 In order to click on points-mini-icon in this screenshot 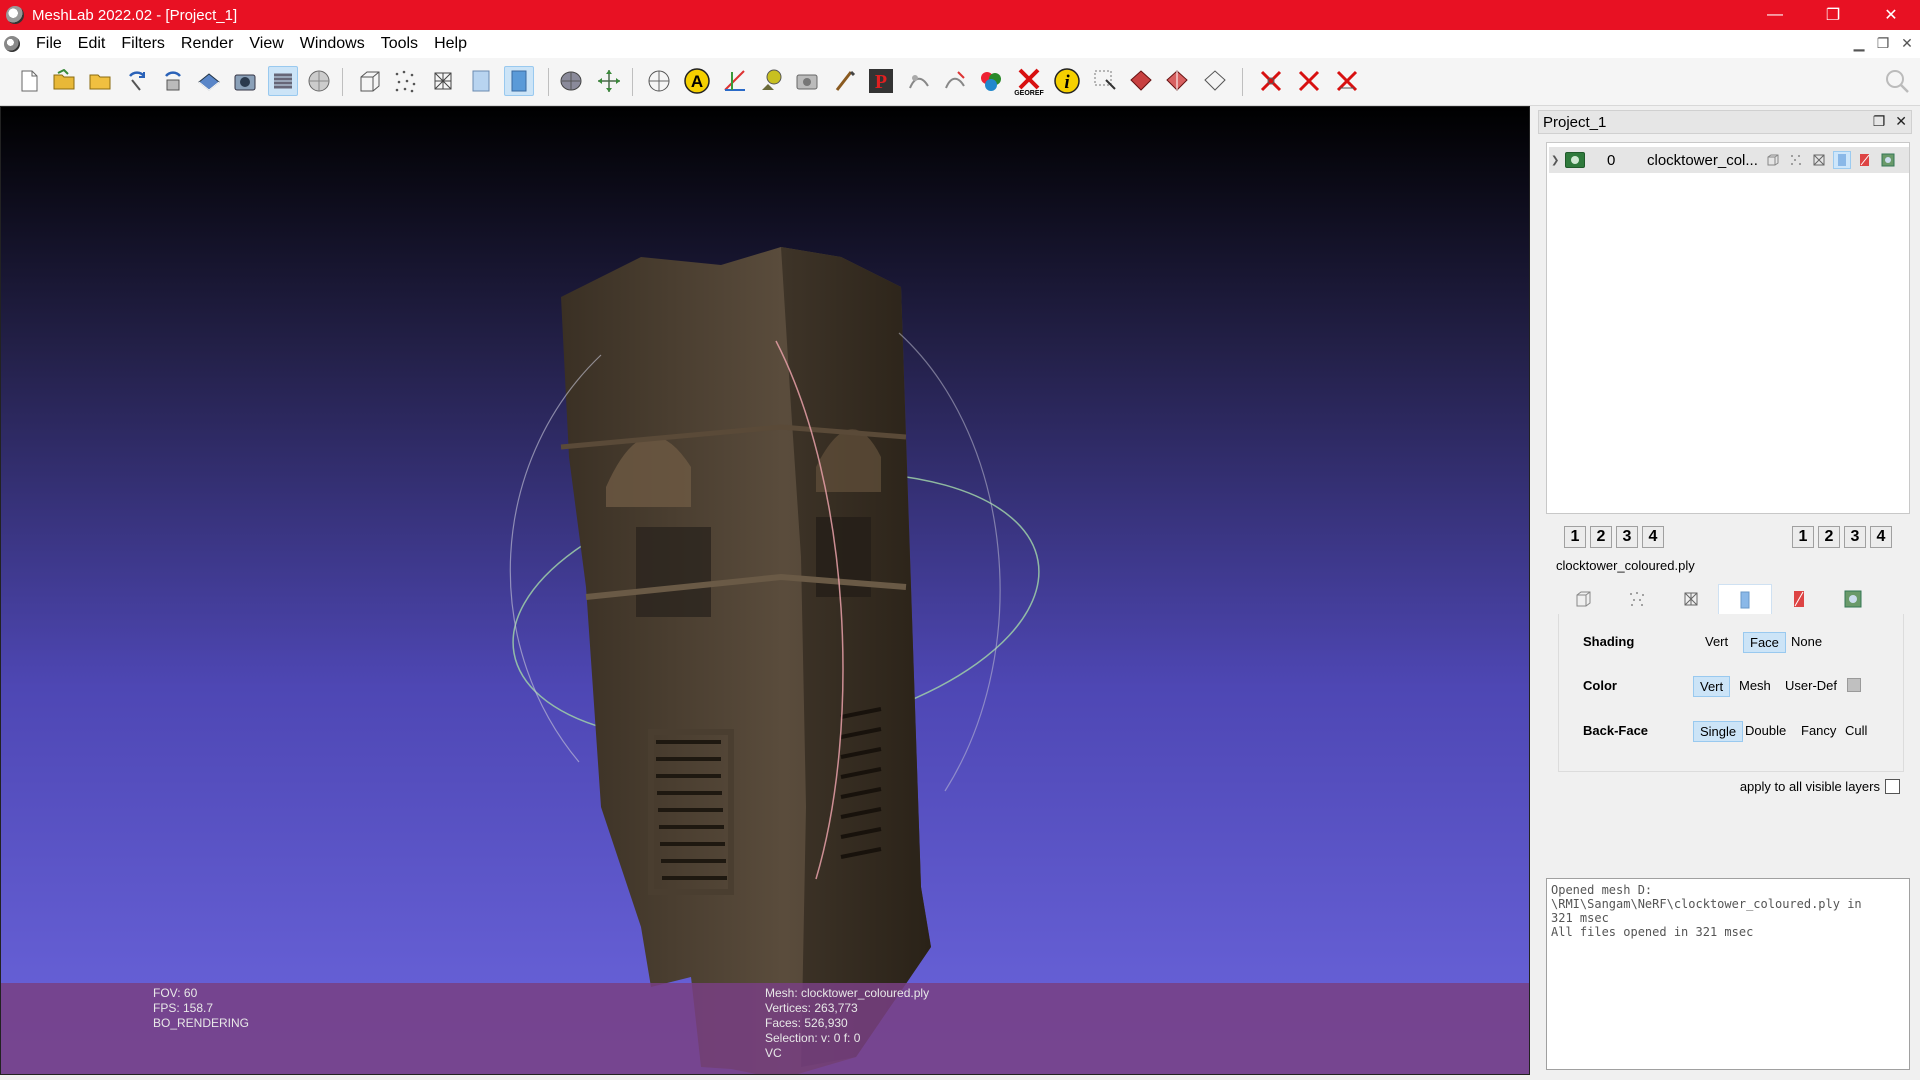, I will do `click(1796, 160)`.